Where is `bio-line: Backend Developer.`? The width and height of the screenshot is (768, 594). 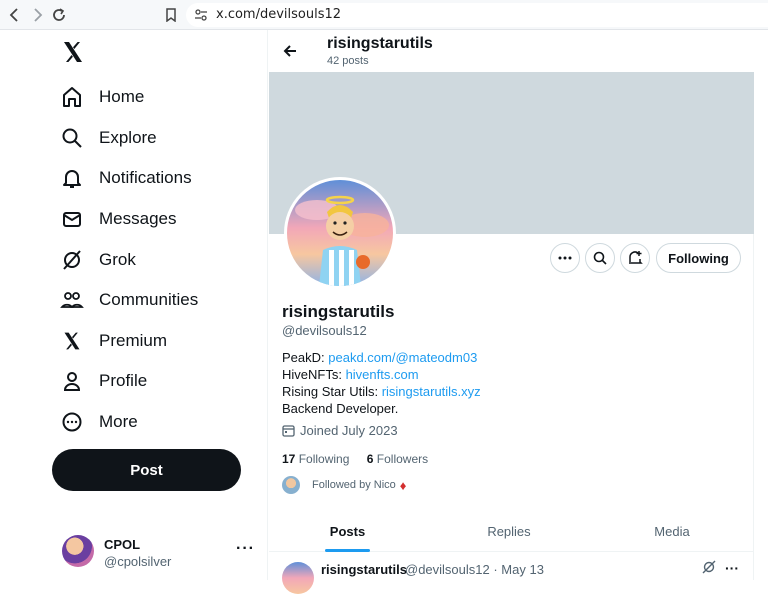
bio-line: Backend Developer. is located at coordinates (340, 408).